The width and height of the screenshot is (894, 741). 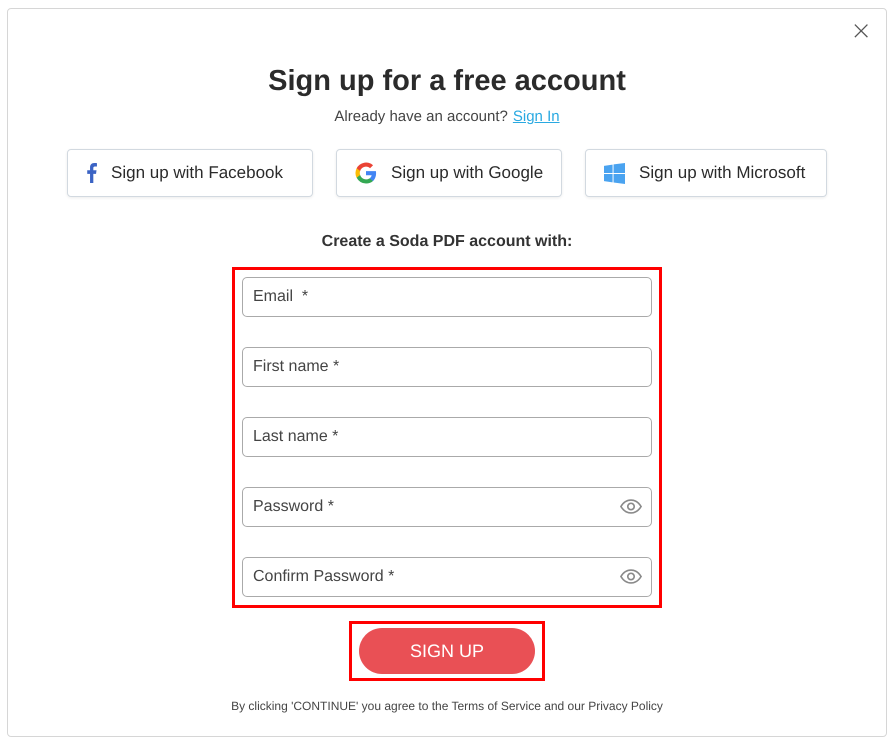 What do you see at coordinates (366, 173) in the screenshot?
I see `google-icon` at bounding box center [366, 173].